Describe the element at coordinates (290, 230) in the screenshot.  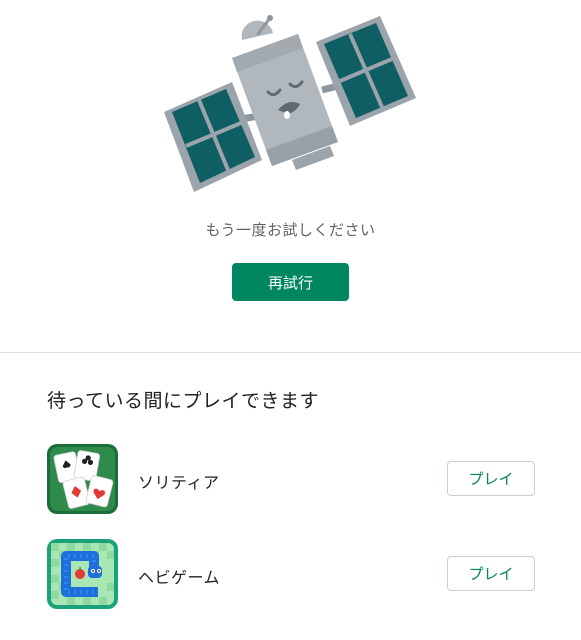
I see `error-message: もう一度お試しください` at that location.